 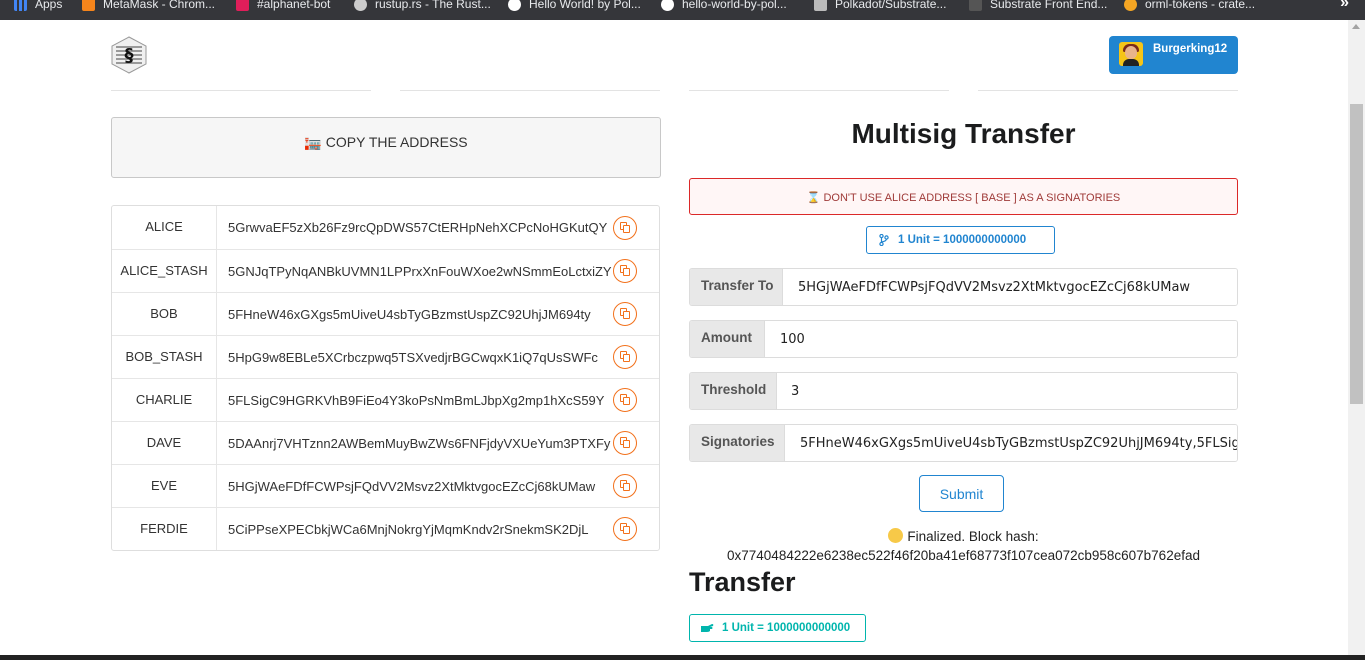 What do you see at coordinates (1190, 49) in the screenshot?
I see `account-name: Burgerking12` at bounding box center [1190, 49].